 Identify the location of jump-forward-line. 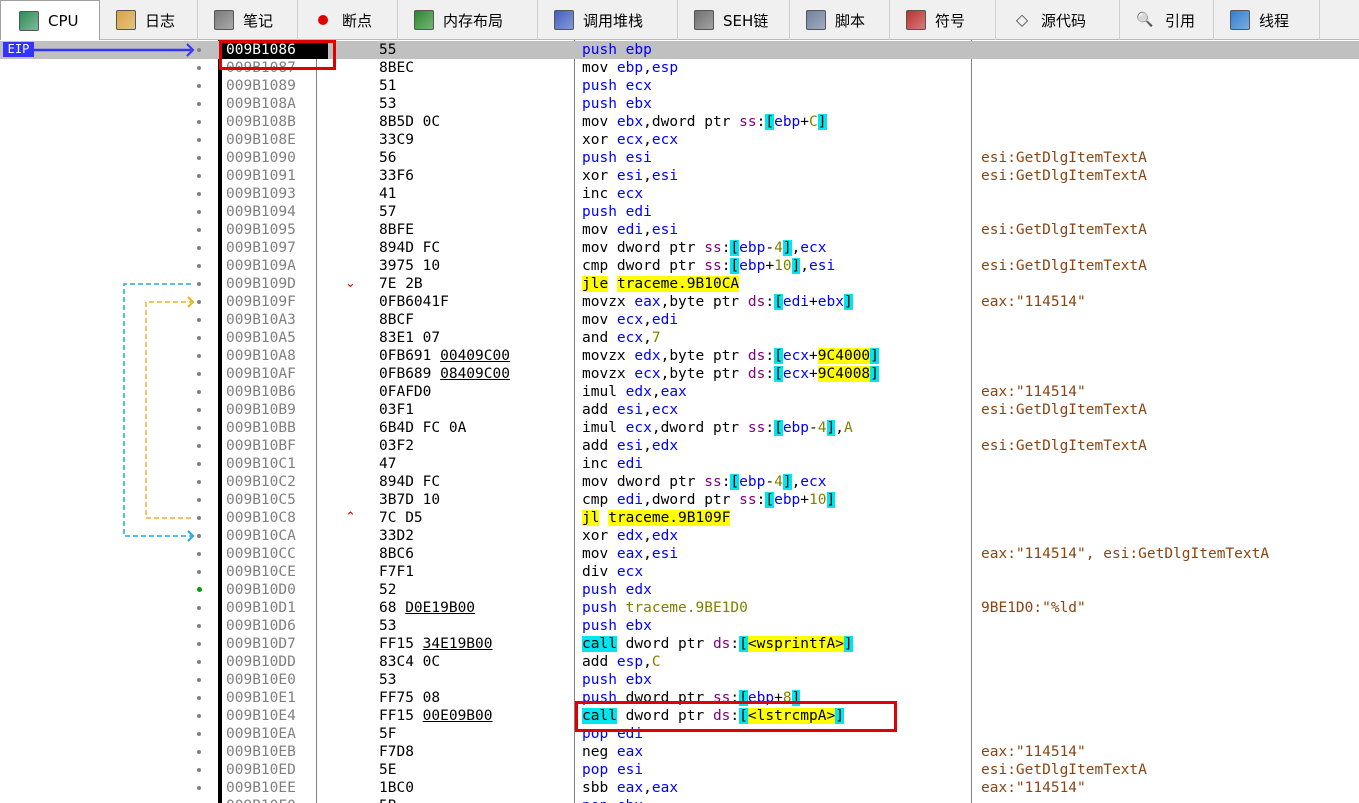
(157, 410).